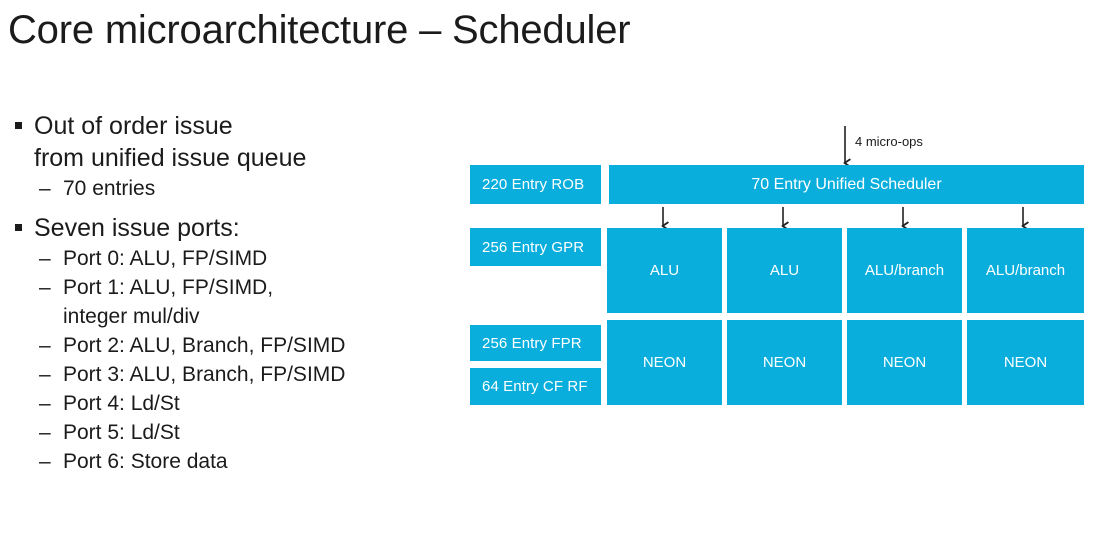 The image size is (1104, 548). Describe the element at coordinates (319, 30) in the screenshot. I see `page-title: Core microarchitecture – Scheduler` at that location.